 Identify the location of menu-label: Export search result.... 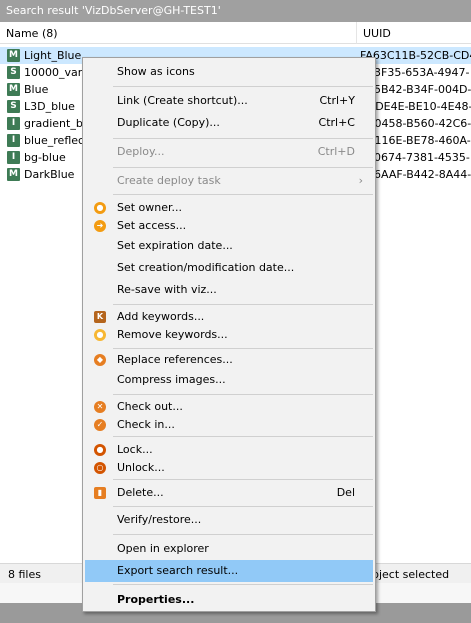
(178, 570).